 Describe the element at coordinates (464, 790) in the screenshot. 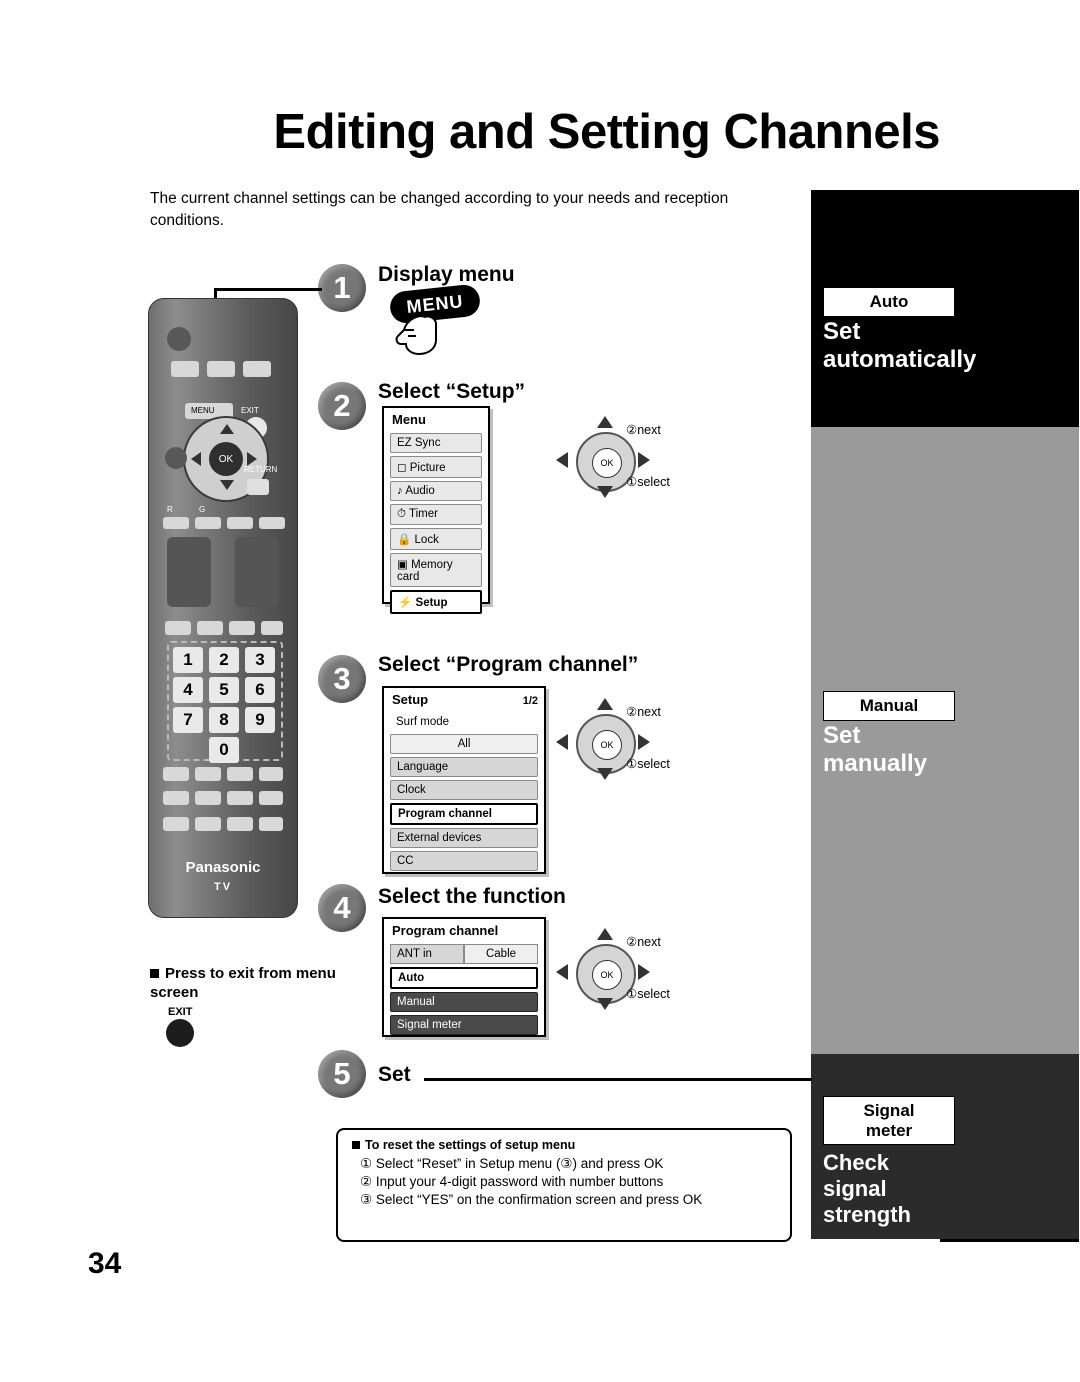

I see `osd-setup-item-clock: Clock` at that location.